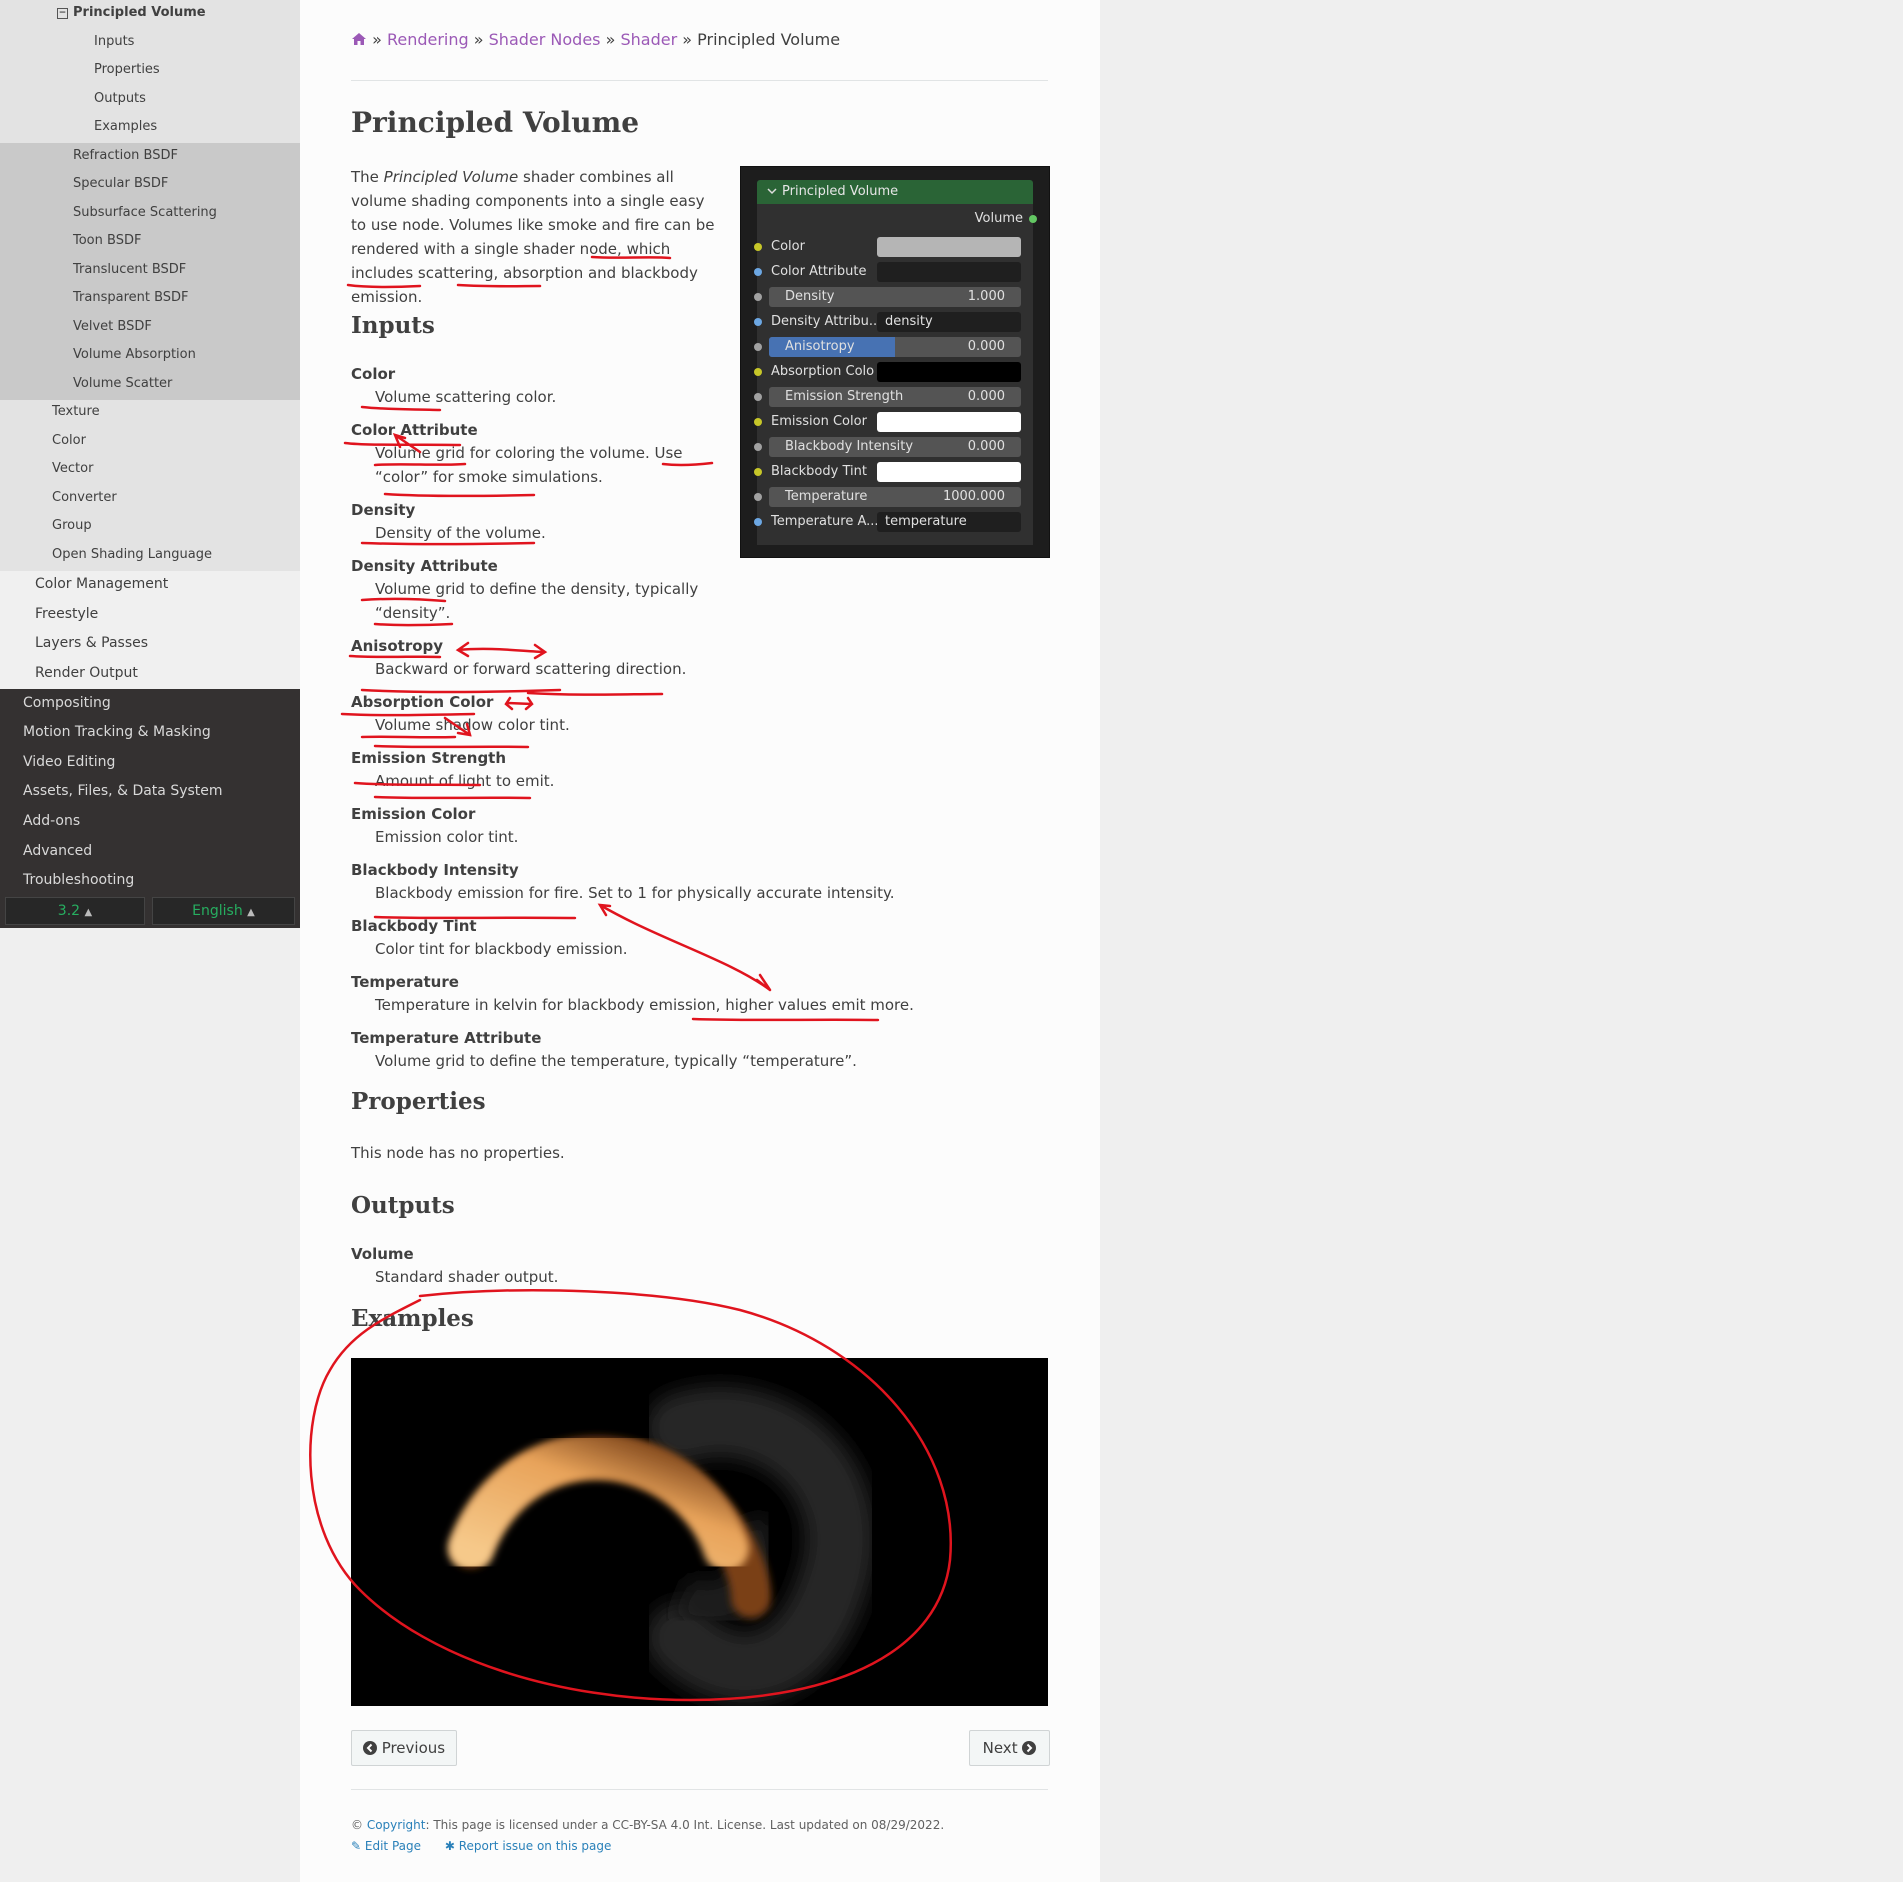 This screenshot has width=1903, height=1882. What do you see at coordinates (78, 880) in the screenshot?
I see `sidebar-item-troubleshooting: Troubleshooting` at bounding box center [78, 880].